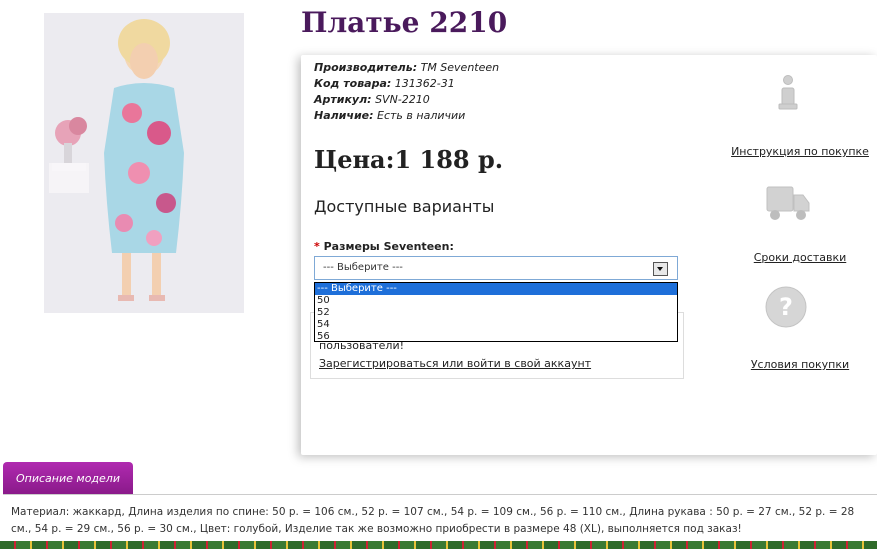 The width and height of the screenshot is (877, 549). What do you see at coordinates (409, 159) in the screenshot?
I see `product-price: Цена:1 188 р.` at bounding box center [409, 159].